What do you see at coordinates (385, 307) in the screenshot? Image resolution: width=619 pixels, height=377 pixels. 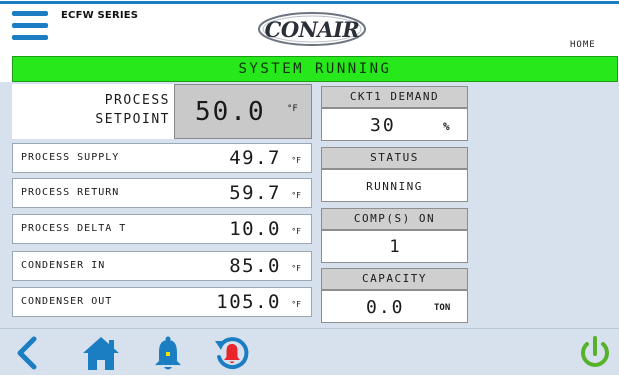 I see `capacity-value: 0.0` at bounding box center [385, 307].